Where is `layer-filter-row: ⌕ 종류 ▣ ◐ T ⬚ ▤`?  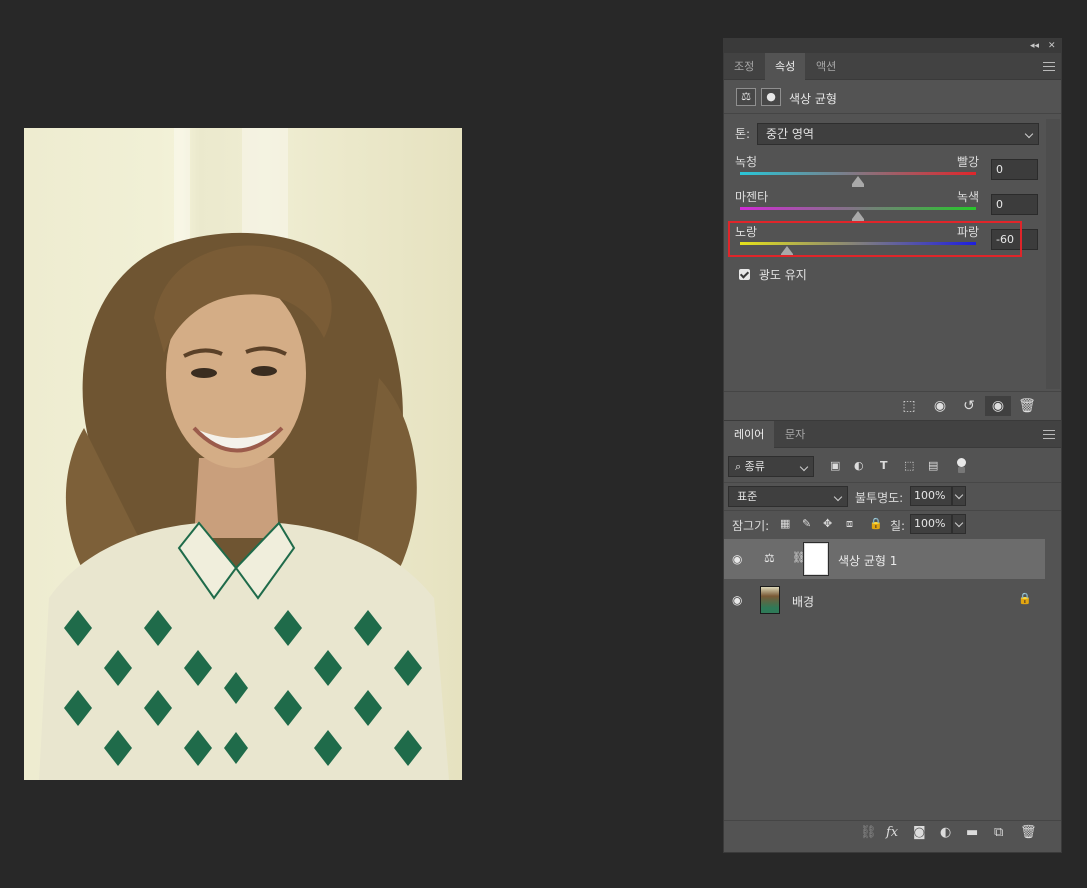
layer-filter-row: ⌕ 종류 ▣ ◐ T ⬚ ▤ is located at coordinates (892, 466).